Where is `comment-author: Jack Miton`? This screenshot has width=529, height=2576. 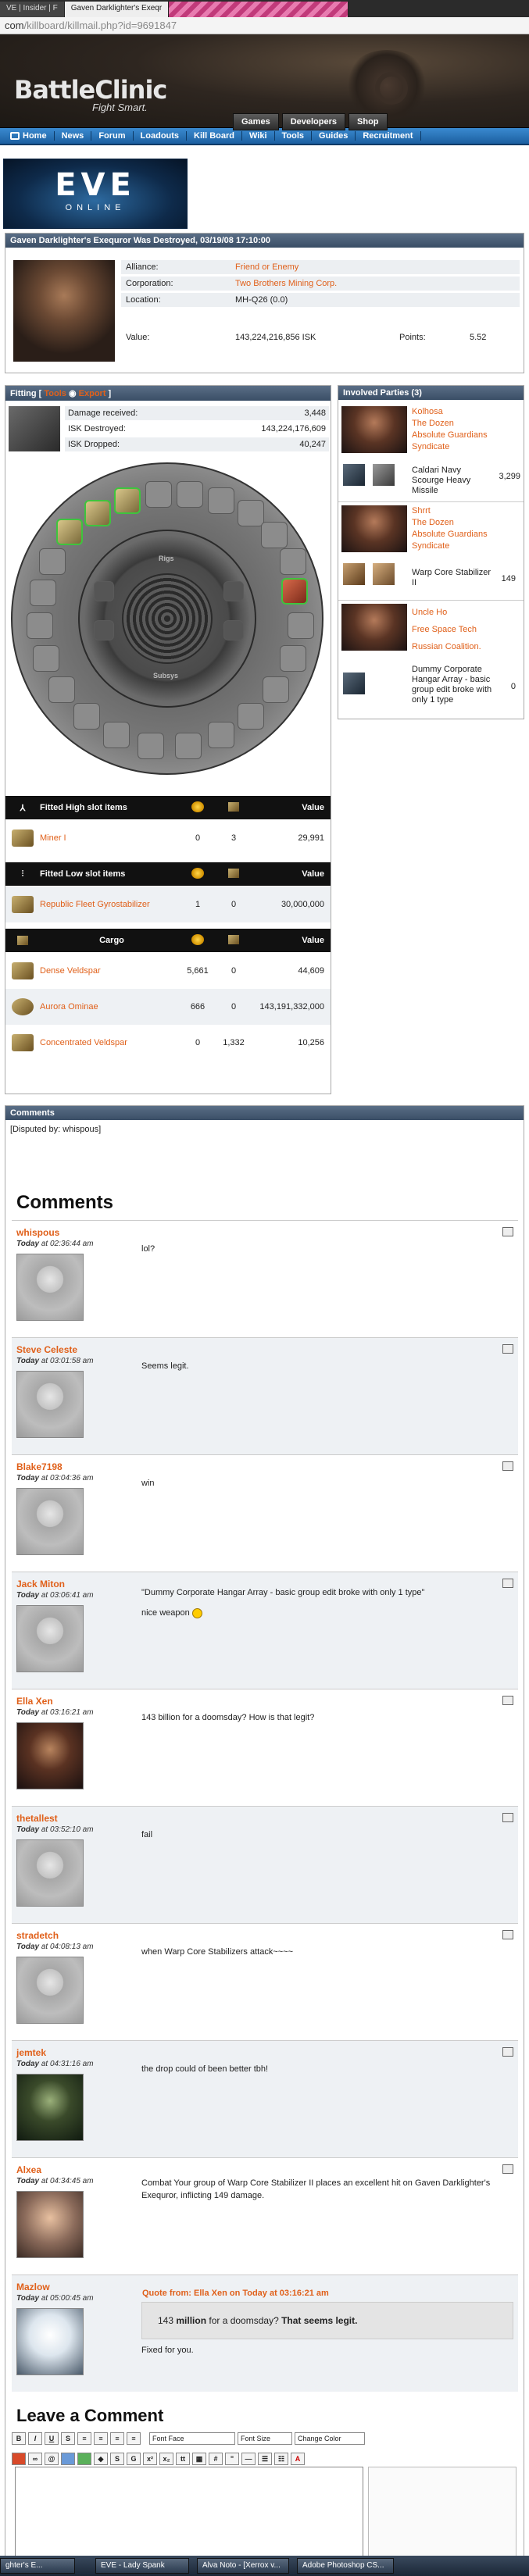
comment-author: Jack Miton is located at coordinates (40, 1584).